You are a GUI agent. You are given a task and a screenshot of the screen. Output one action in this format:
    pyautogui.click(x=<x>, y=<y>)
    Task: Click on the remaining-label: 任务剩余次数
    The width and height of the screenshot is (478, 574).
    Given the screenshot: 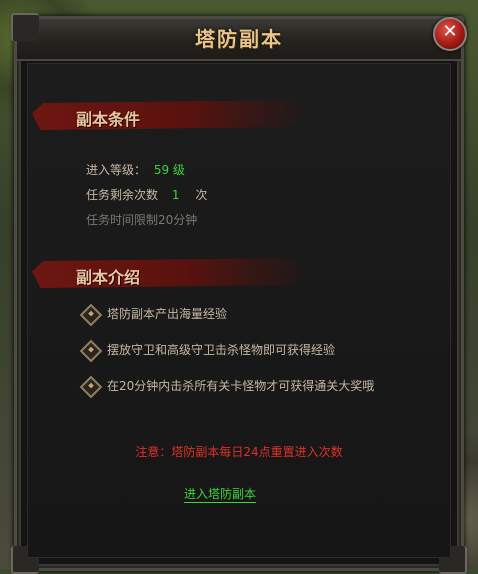 What is the action you would take?
    pyautogui.click(x=122, y=195)
    